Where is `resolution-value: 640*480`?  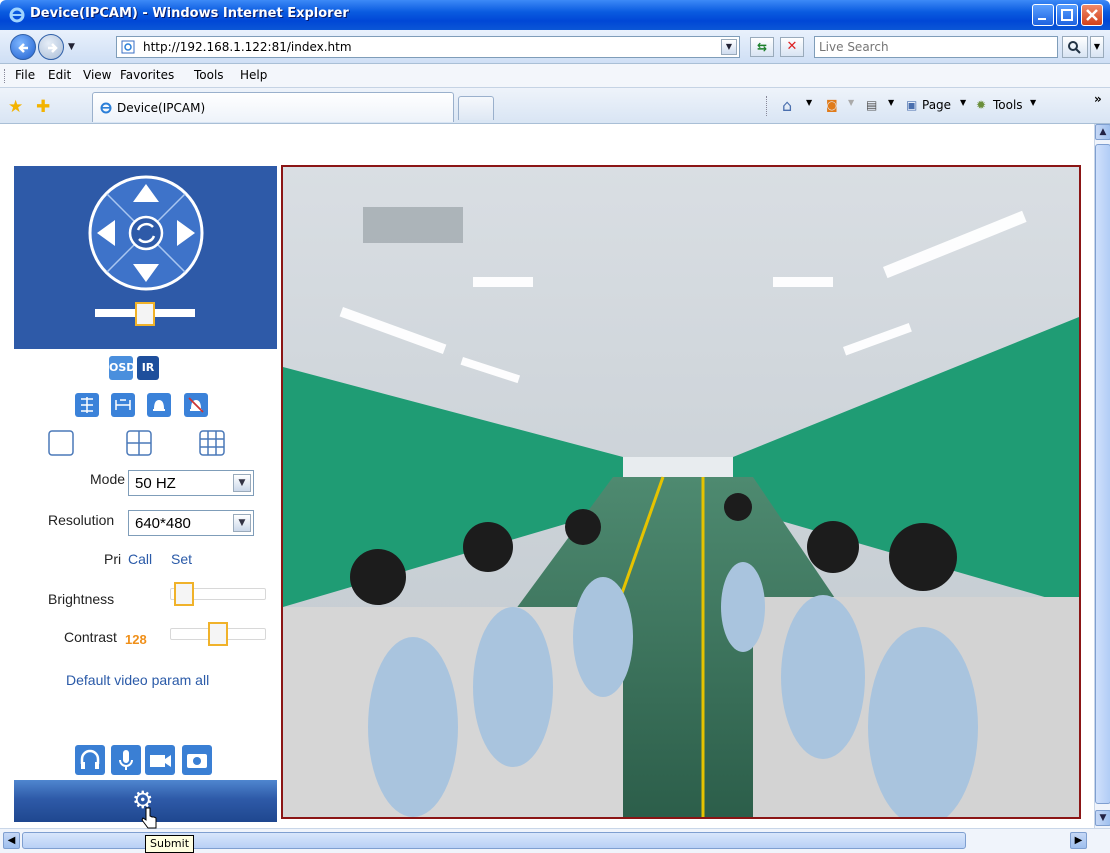 resolution-value: 640*480 is located at coordinates (163, 523).